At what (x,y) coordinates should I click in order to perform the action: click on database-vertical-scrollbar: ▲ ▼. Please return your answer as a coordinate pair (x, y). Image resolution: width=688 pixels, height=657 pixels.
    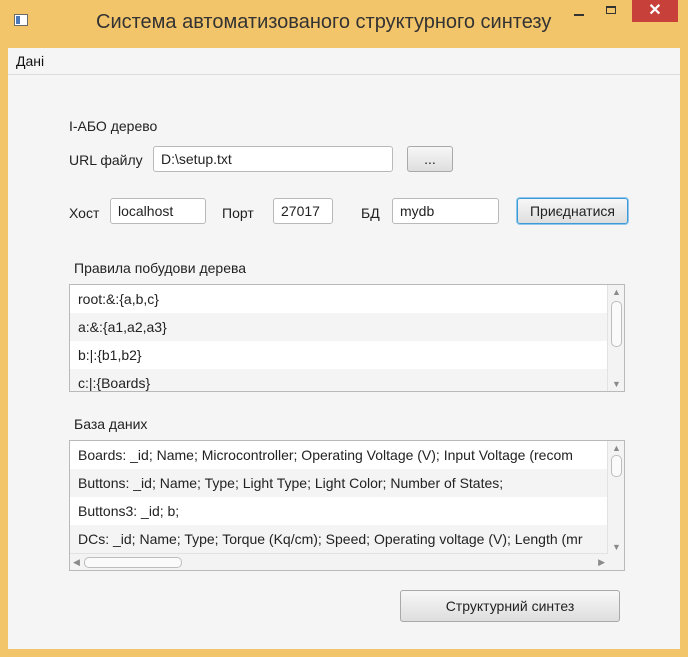
    Looking at the image, I should click on (615, 497).